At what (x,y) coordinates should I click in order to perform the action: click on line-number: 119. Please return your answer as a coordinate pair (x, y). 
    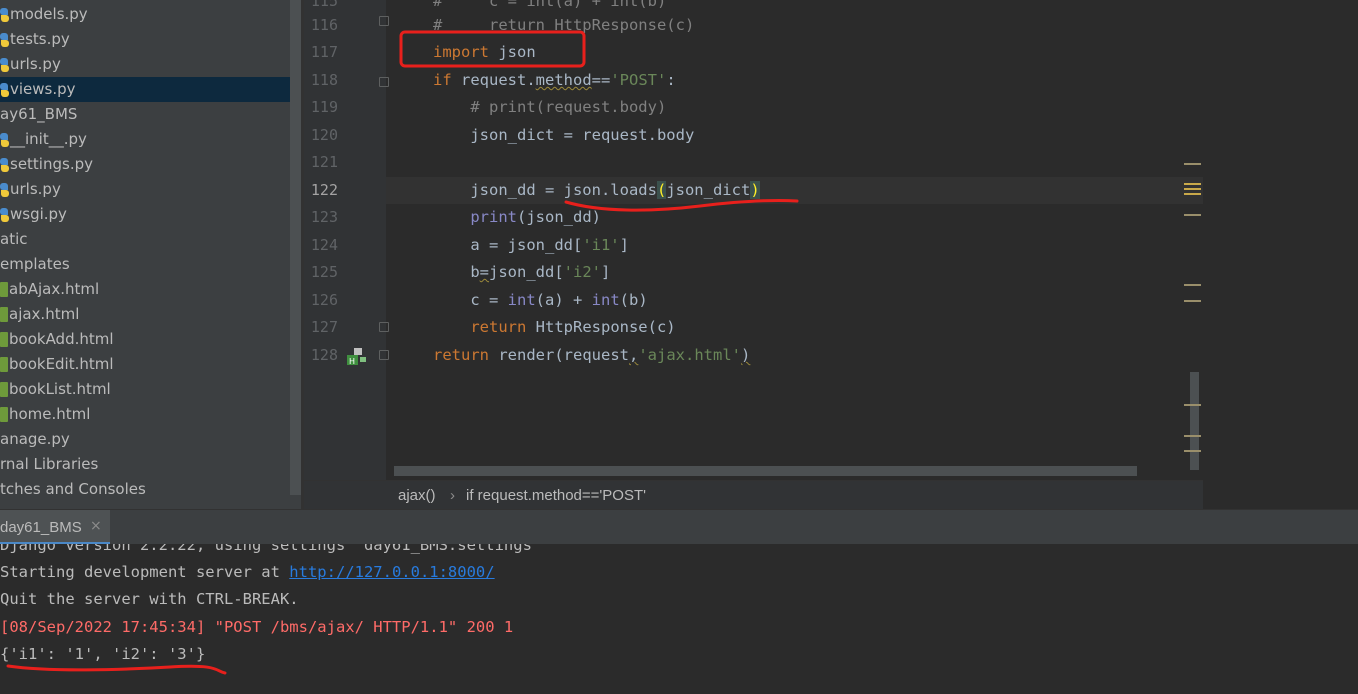
    Looking at the image, I should click on (324, 107).